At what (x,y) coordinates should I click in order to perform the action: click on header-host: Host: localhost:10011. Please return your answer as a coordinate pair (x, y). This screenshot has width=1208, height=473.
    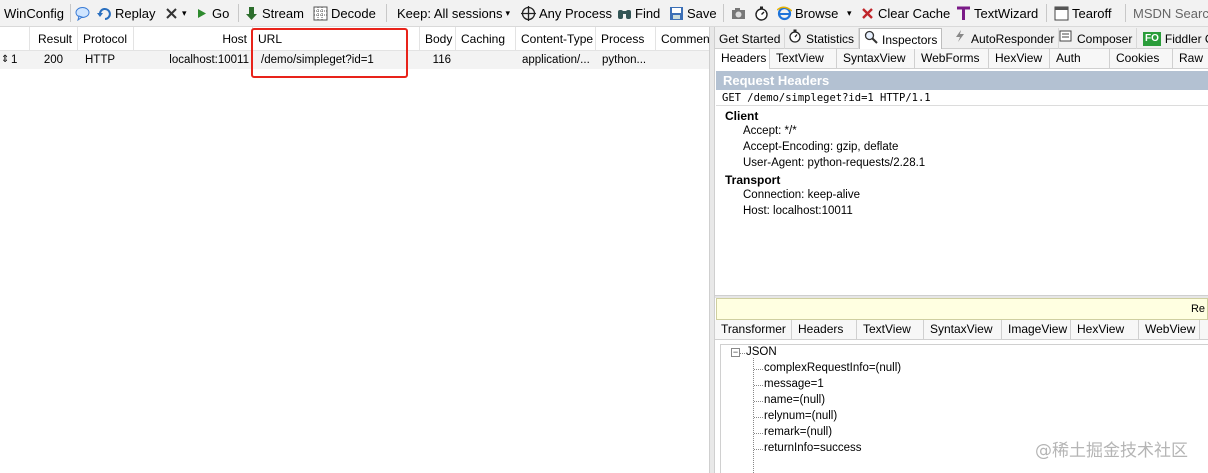
    Looking at the image, I should click on (798, 211).